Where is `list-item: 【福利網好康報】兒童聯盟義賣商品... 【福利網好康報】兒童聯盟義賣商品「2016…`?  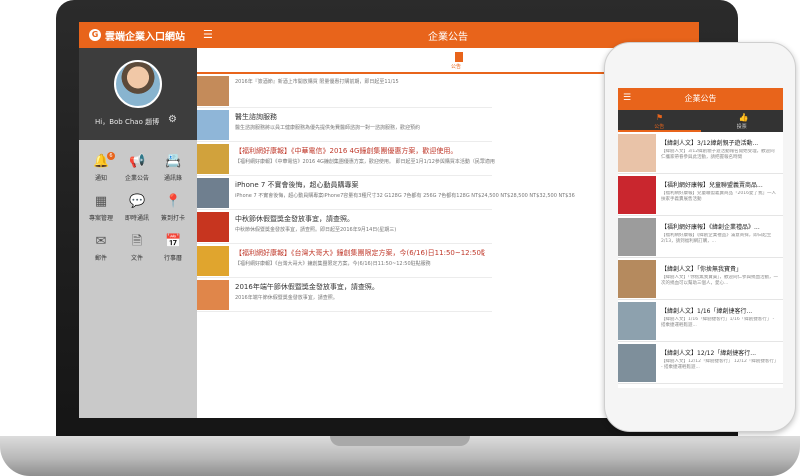
list-item: 【福利網好康報】兒童聯盟義賣商品... 【福利網好康報】兒童聯盟義賣商品「2016… is located at coordinates (700, 195).